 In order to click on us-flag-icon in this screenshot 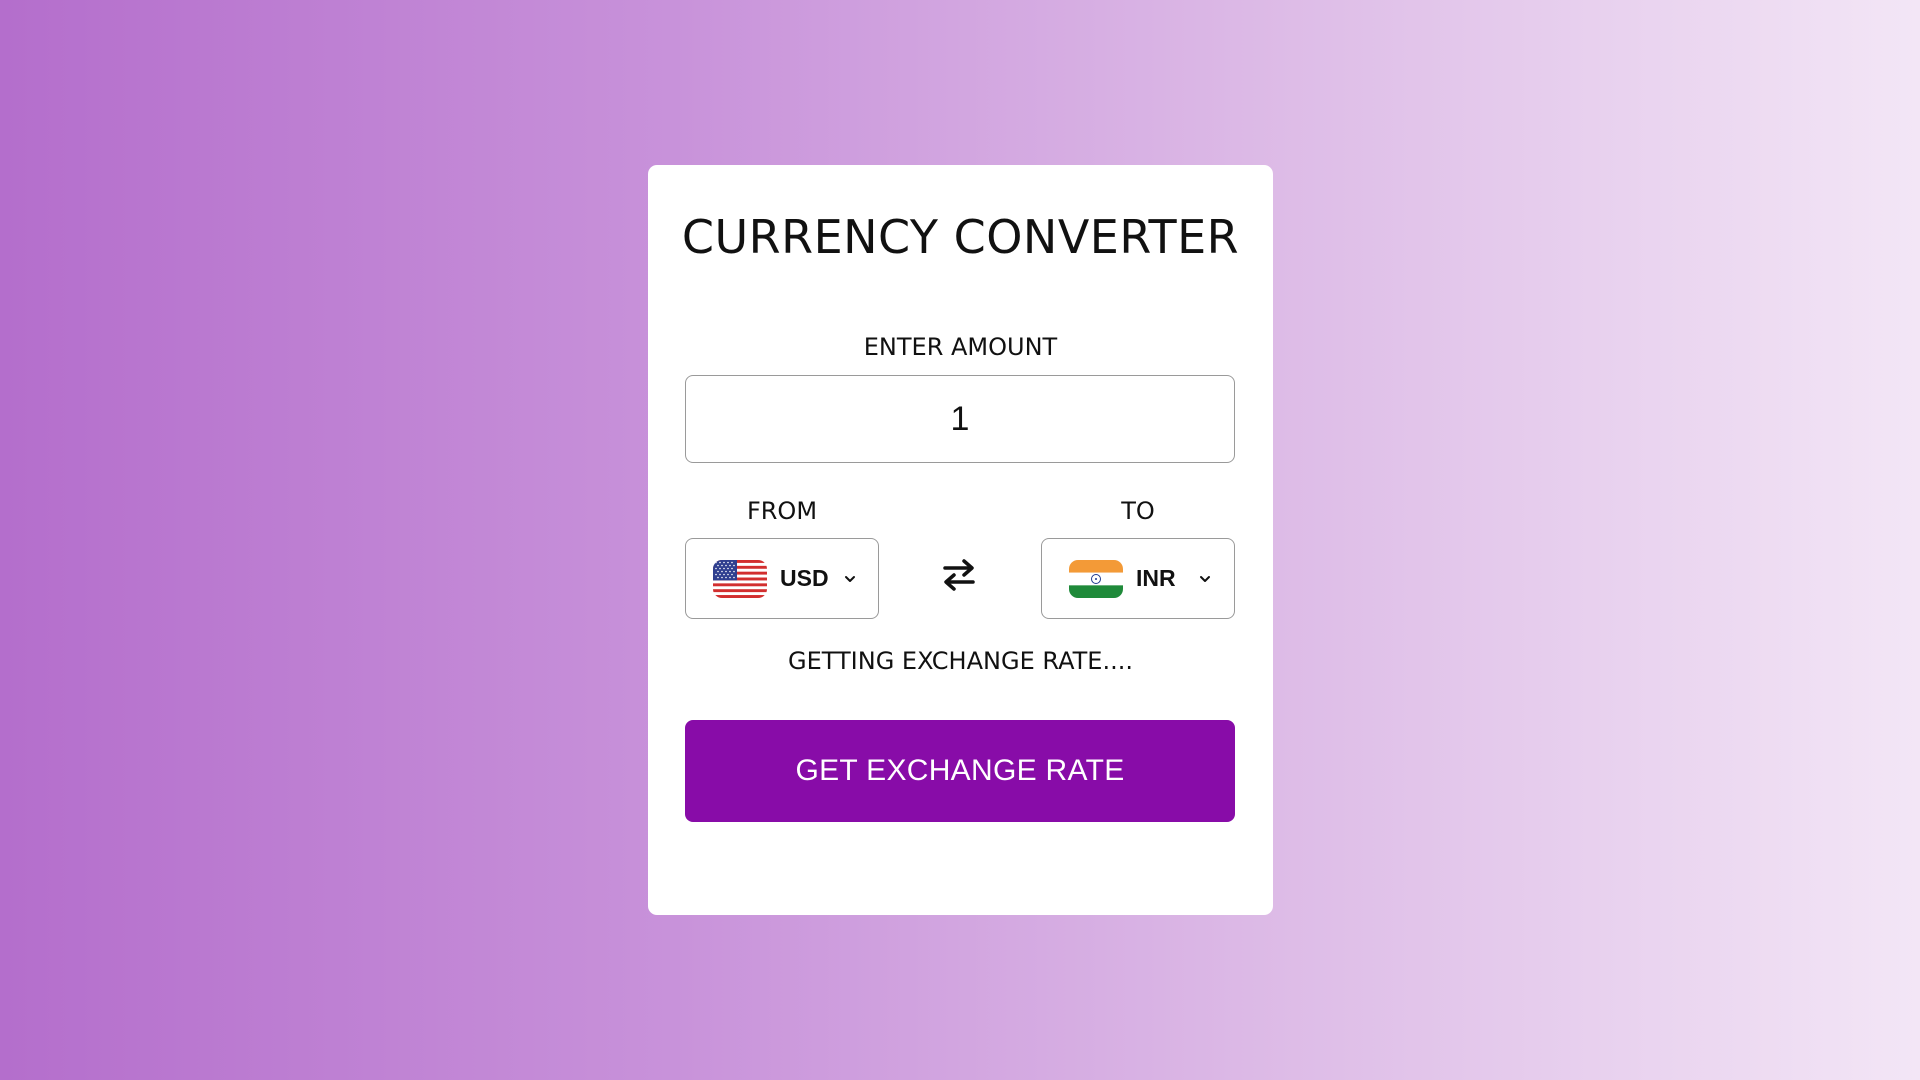, I will do `click(740, 578)`.